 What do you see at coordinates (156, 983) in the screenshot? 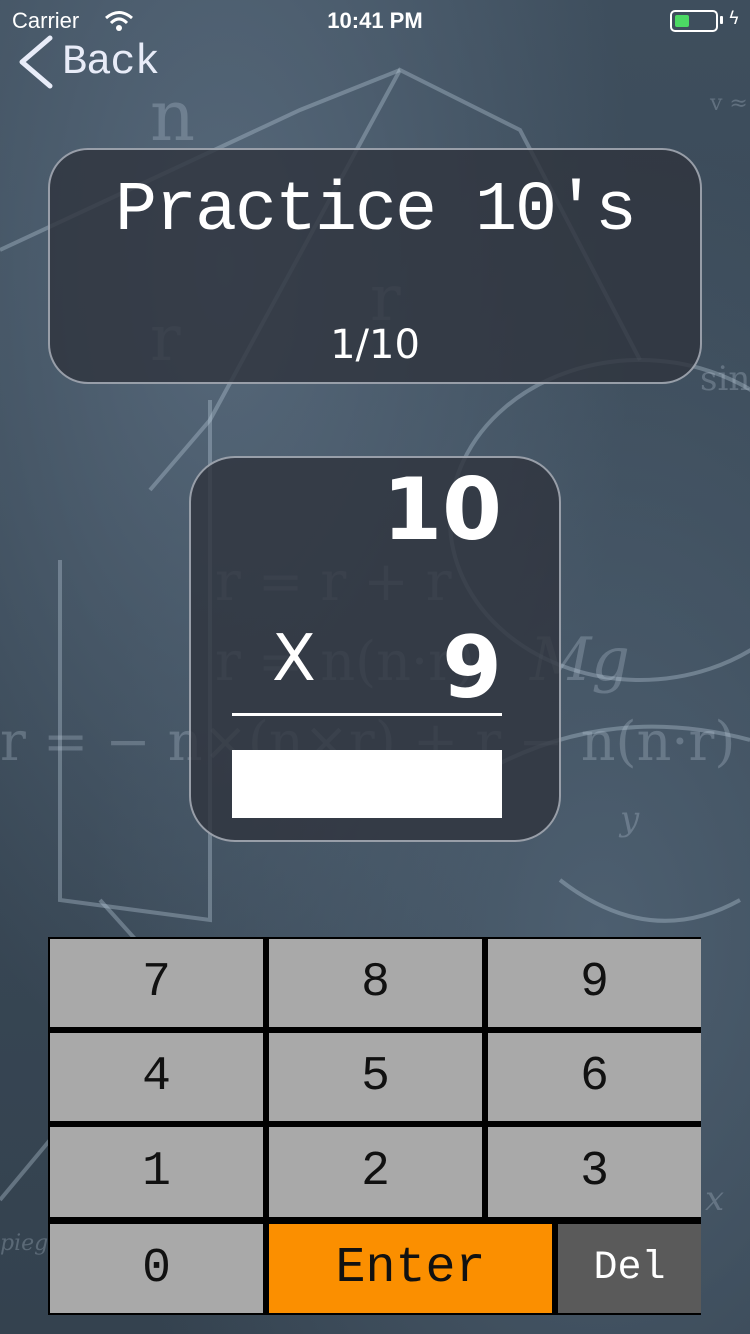
I see `key-7: 7` at bounding box center [156, 983].